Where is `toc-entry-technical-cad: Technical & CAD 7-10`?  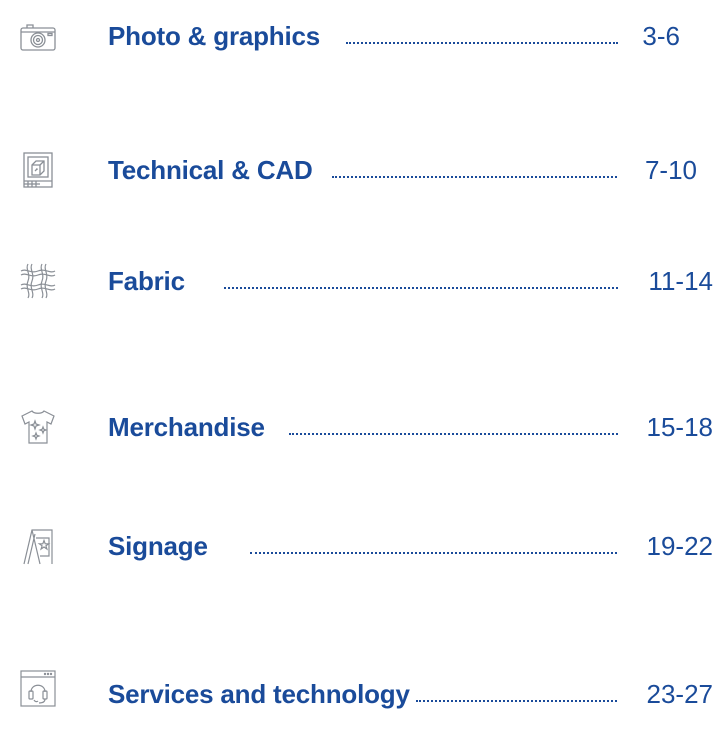
toc-entry-technical-cad: Technical & CAD 7-10 is located at coordinates (360, 170).